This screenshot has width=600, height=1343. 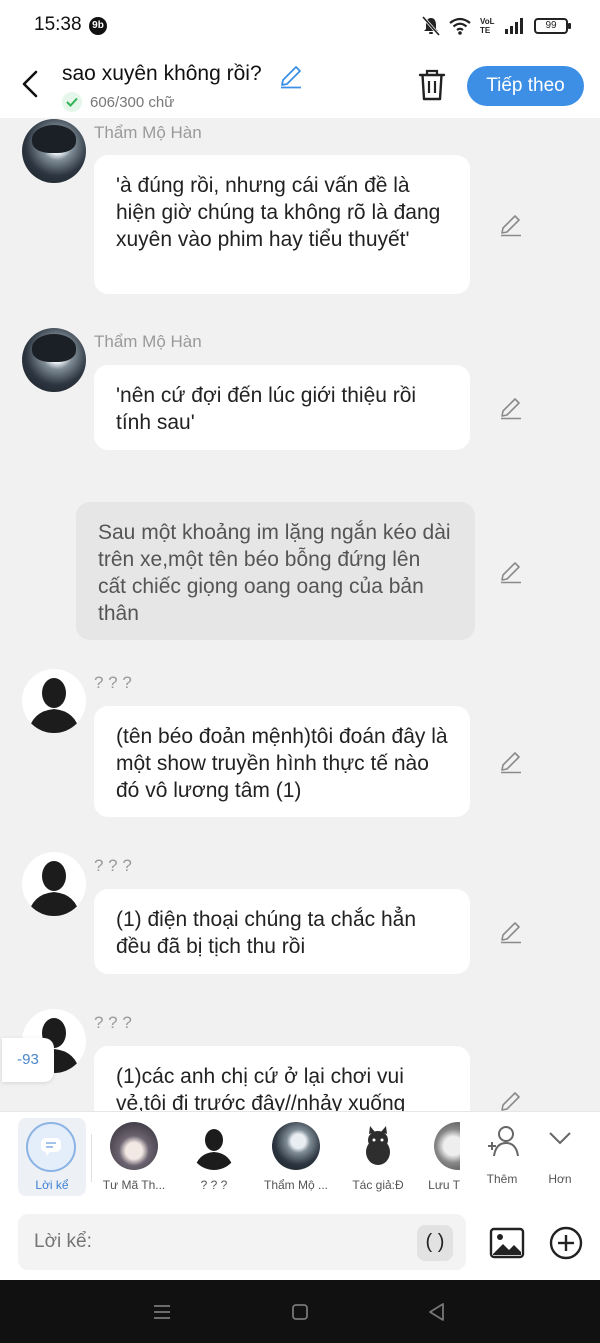 What do you see at coordinates (31, 84) in the screenshot?
I see `back-arrow-icon` at bounding box center [31, 84].